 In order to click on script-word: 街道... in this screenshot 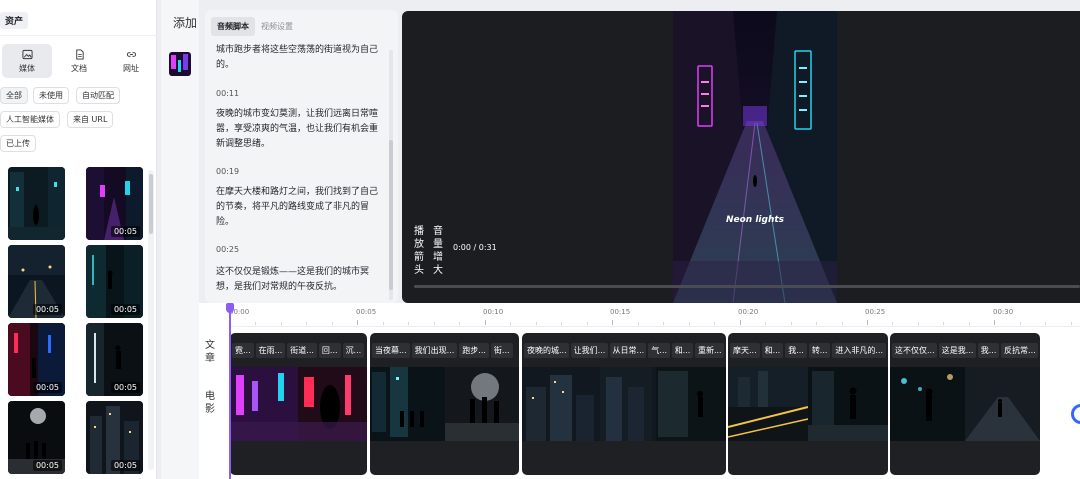, I will do `click(302, 350)`.